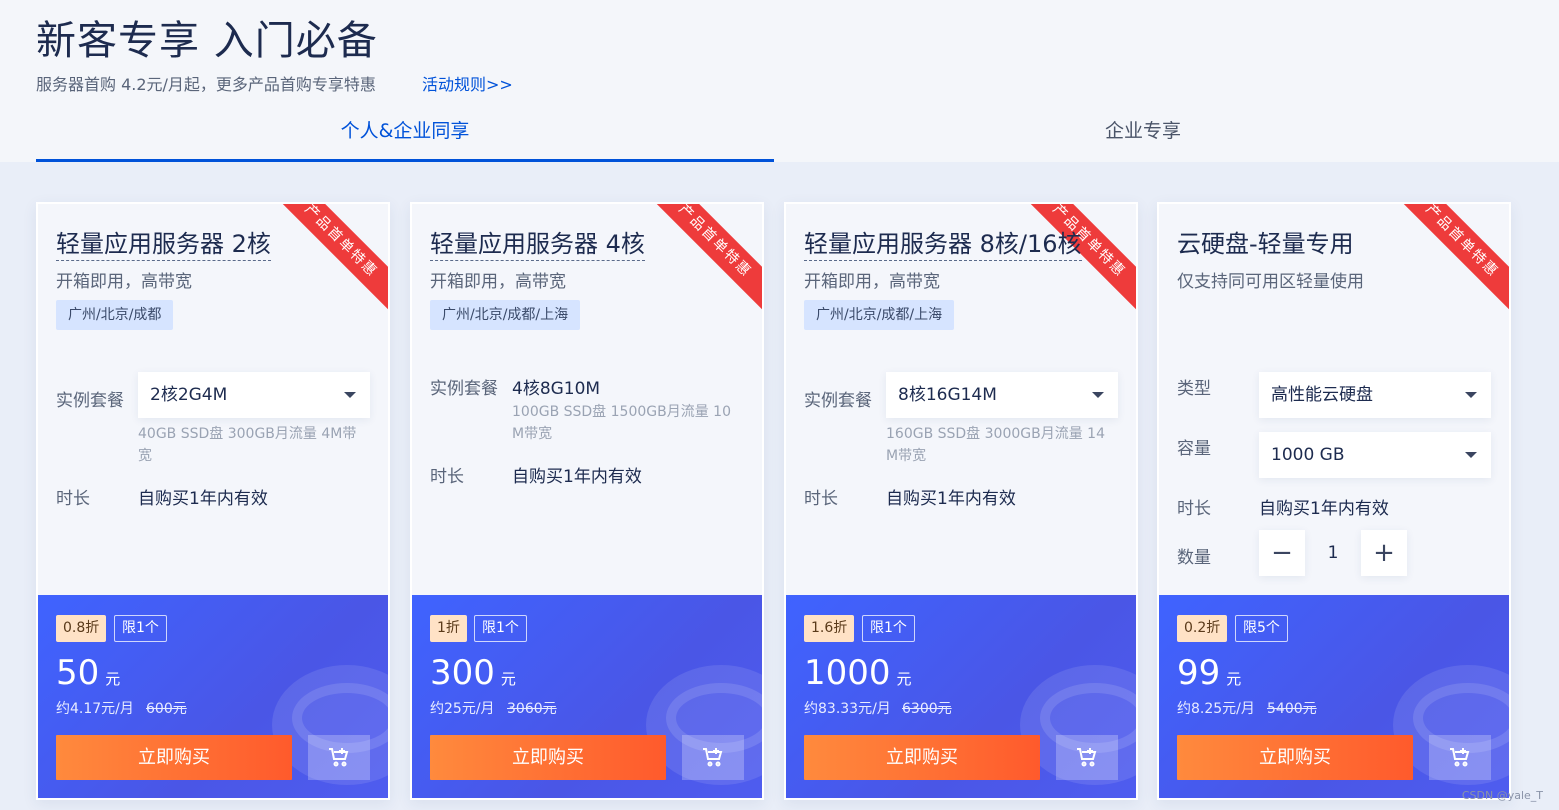 The height and width of the screenshot is (810, 1559). I want to click on spec-select: 8核16G14M, so click(1002, 395).